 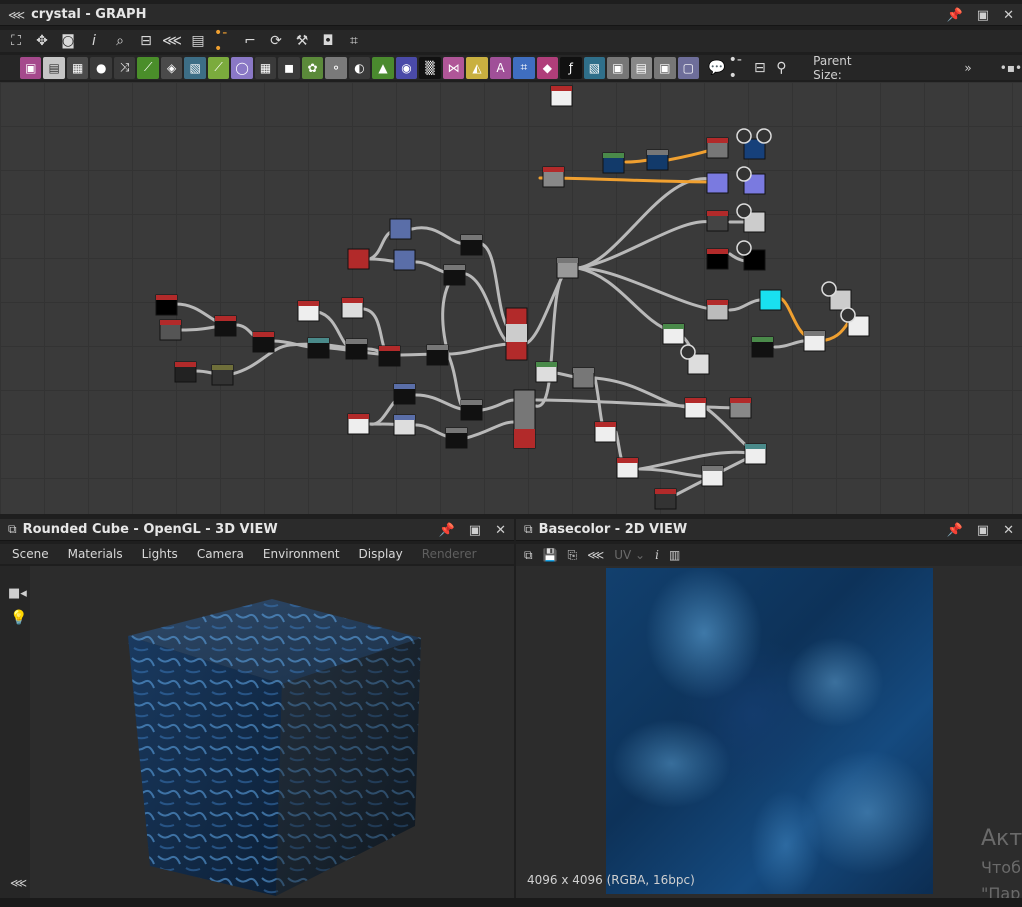 I want to click on histogram-icon: ▲, so click(x=383, y=67).